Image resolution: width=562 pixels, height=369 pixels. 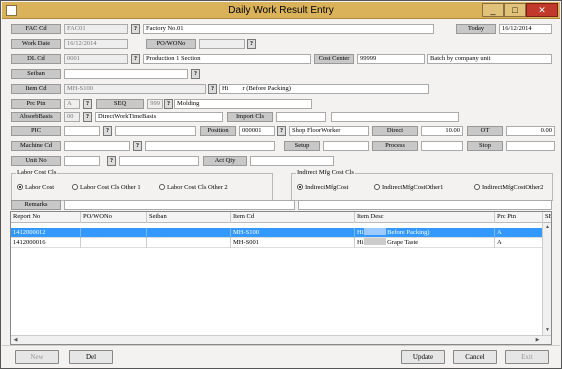 What do you see at coordinates (36, 104) in the screenshot?
I see `prc-ptn-label: Prc Ptn` at bounding box center [36, 104].